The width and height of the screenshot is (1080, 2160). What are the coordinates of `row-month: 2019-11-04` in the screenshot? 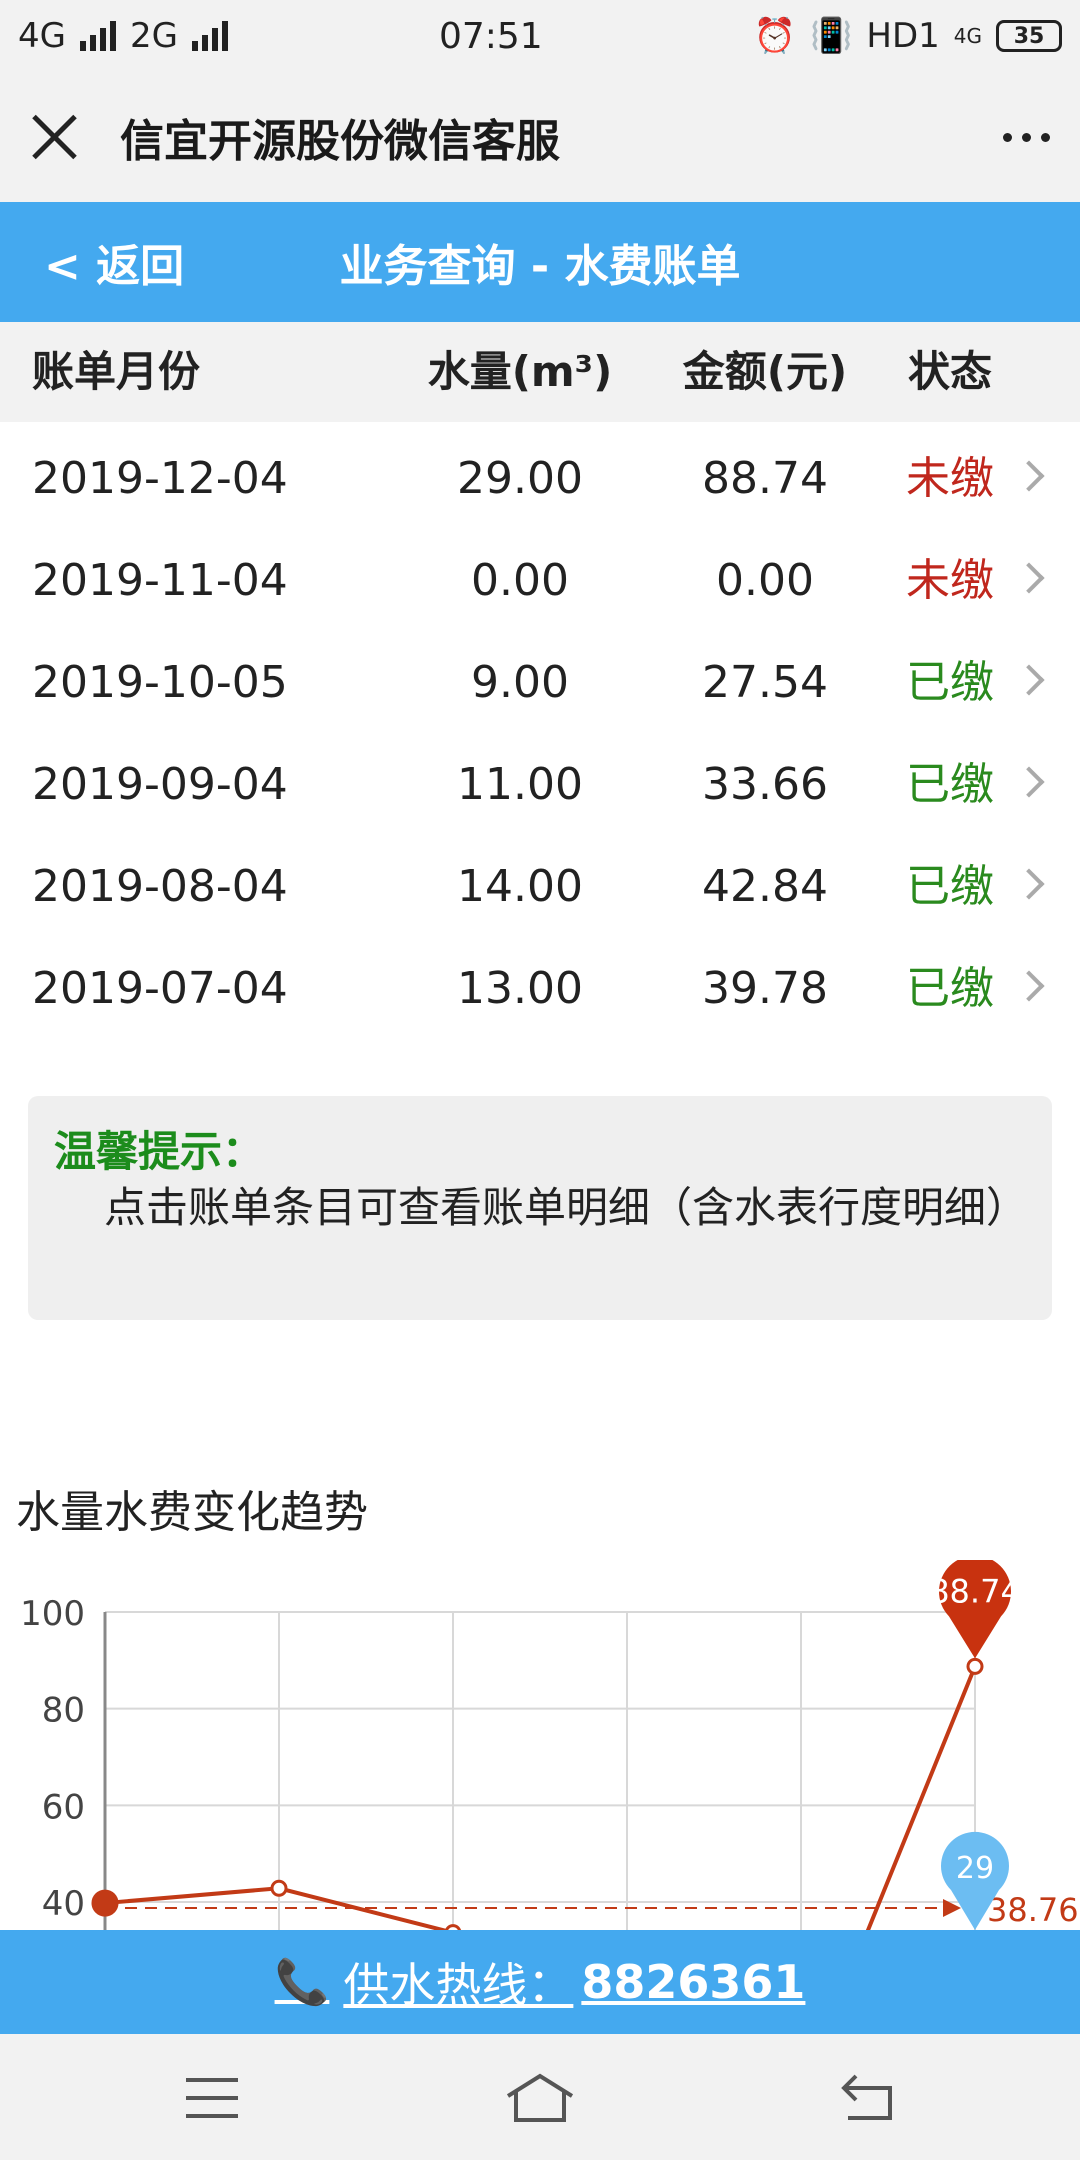 It's located at (160, 580).